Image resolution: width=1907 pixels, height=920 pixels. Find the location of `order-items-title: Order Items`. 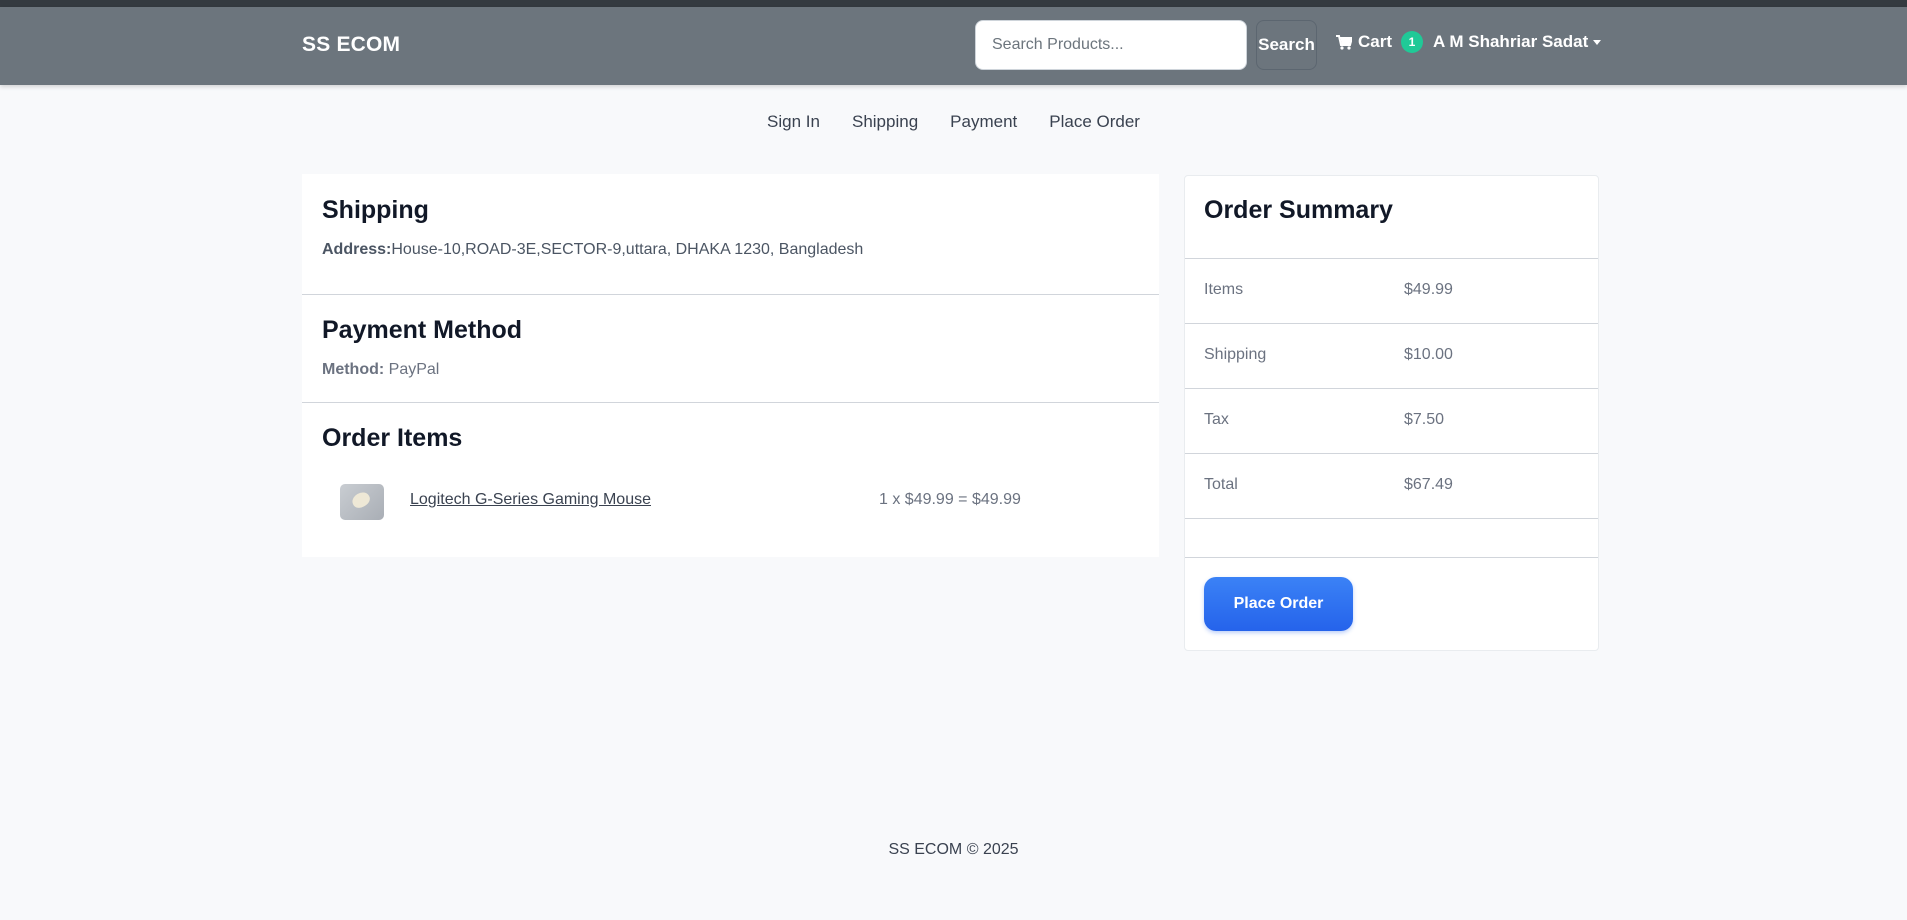

order-items-title: Order Items is located at coordinates (392, 438).